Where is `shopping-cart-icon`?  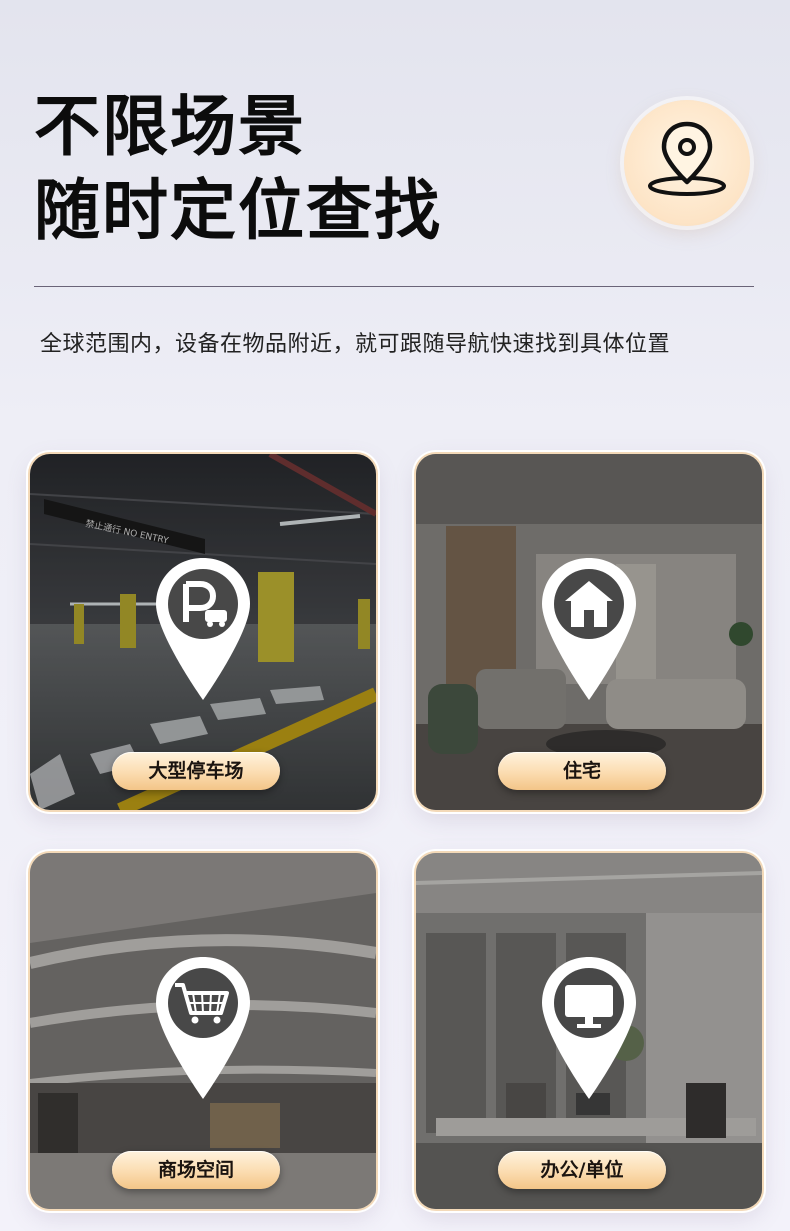
shopping-cart-icon is located at coordinates (203, 1028).